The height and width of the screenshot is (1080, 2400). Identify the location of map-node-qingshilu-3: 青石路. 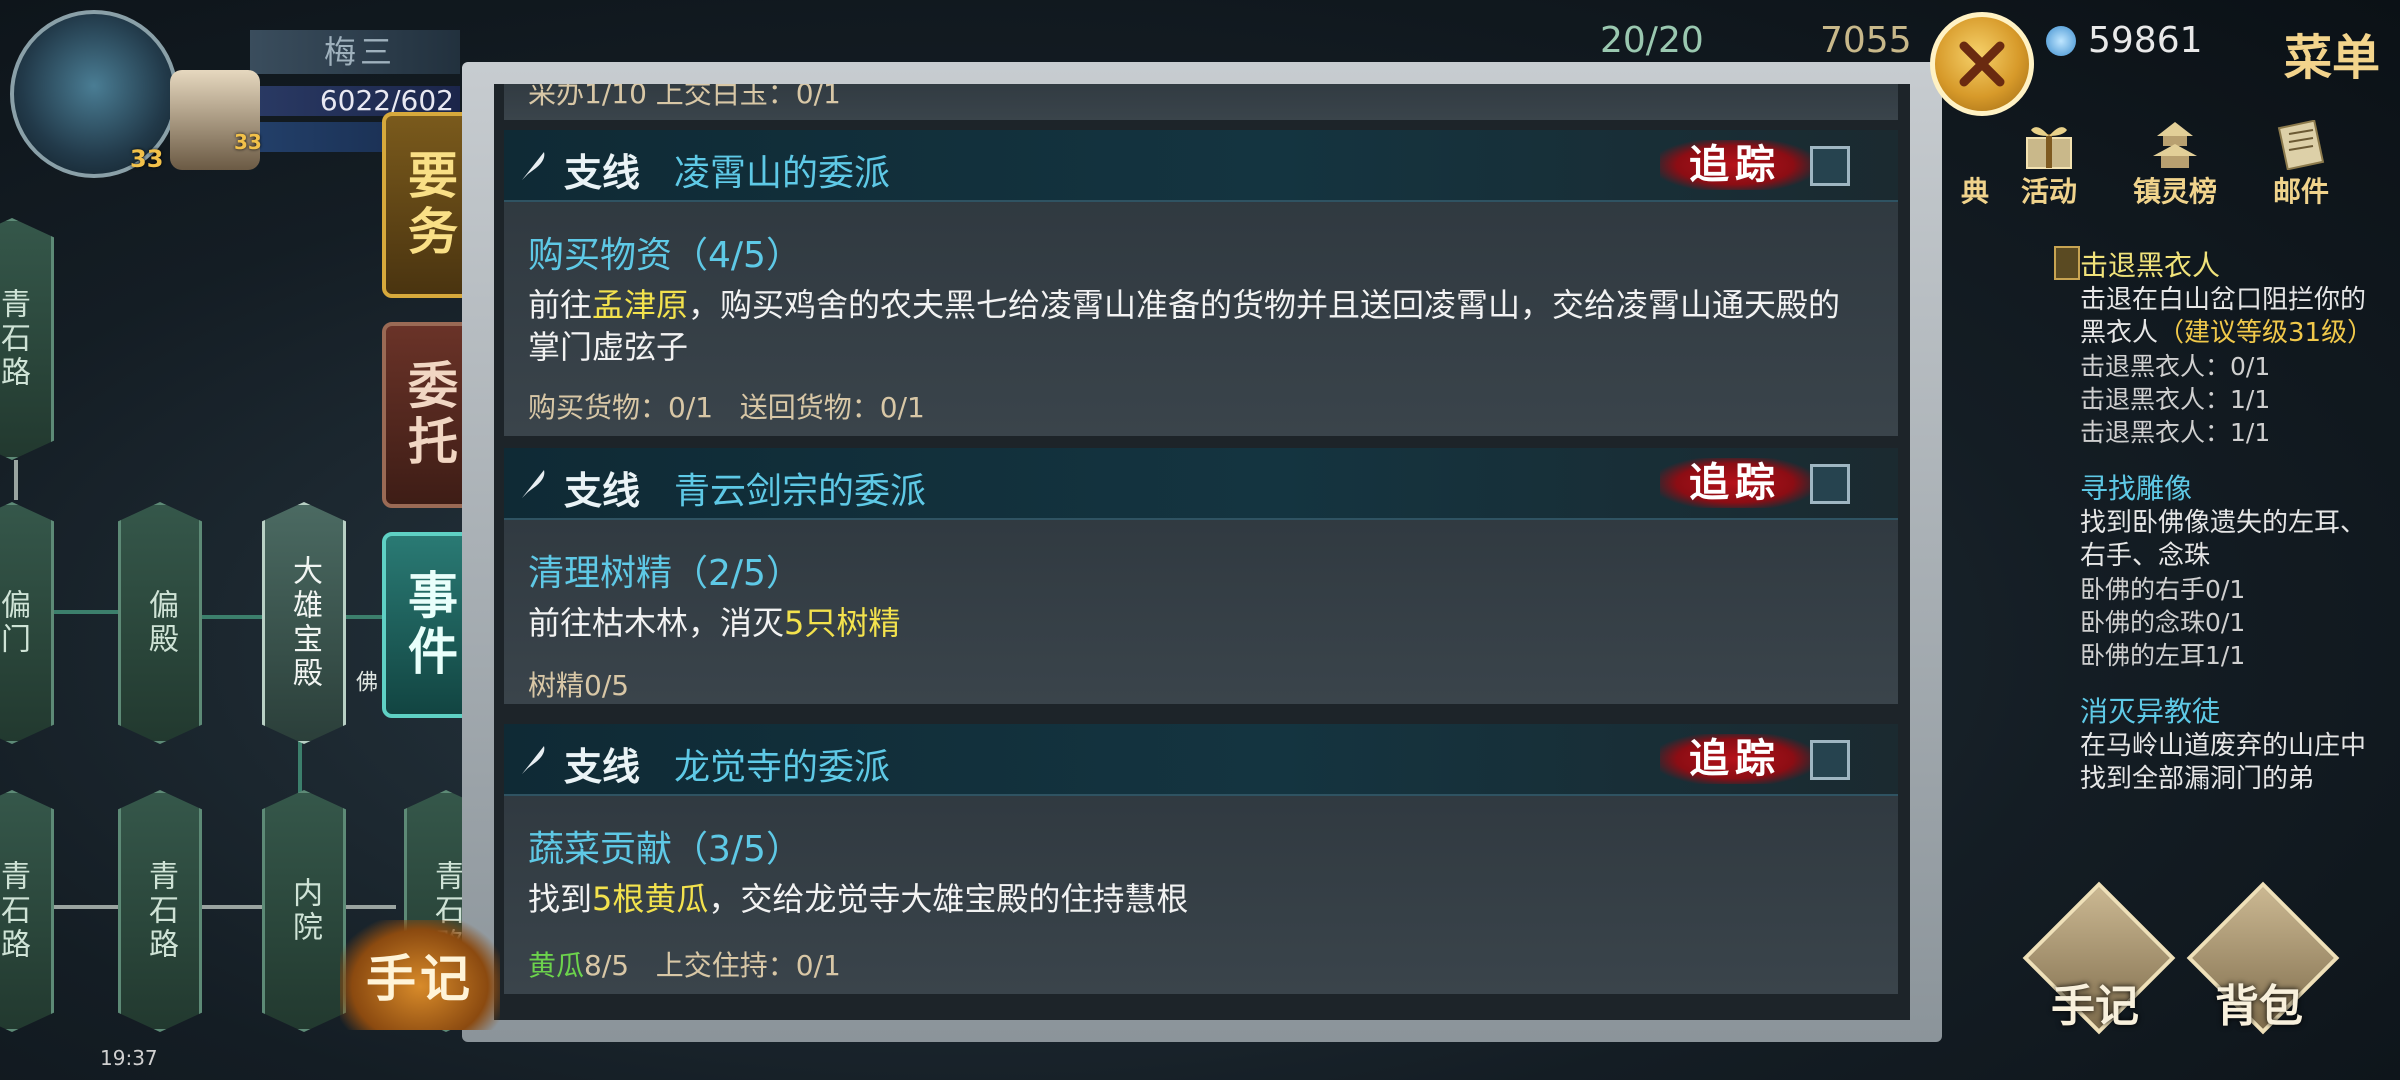
(160, 911).